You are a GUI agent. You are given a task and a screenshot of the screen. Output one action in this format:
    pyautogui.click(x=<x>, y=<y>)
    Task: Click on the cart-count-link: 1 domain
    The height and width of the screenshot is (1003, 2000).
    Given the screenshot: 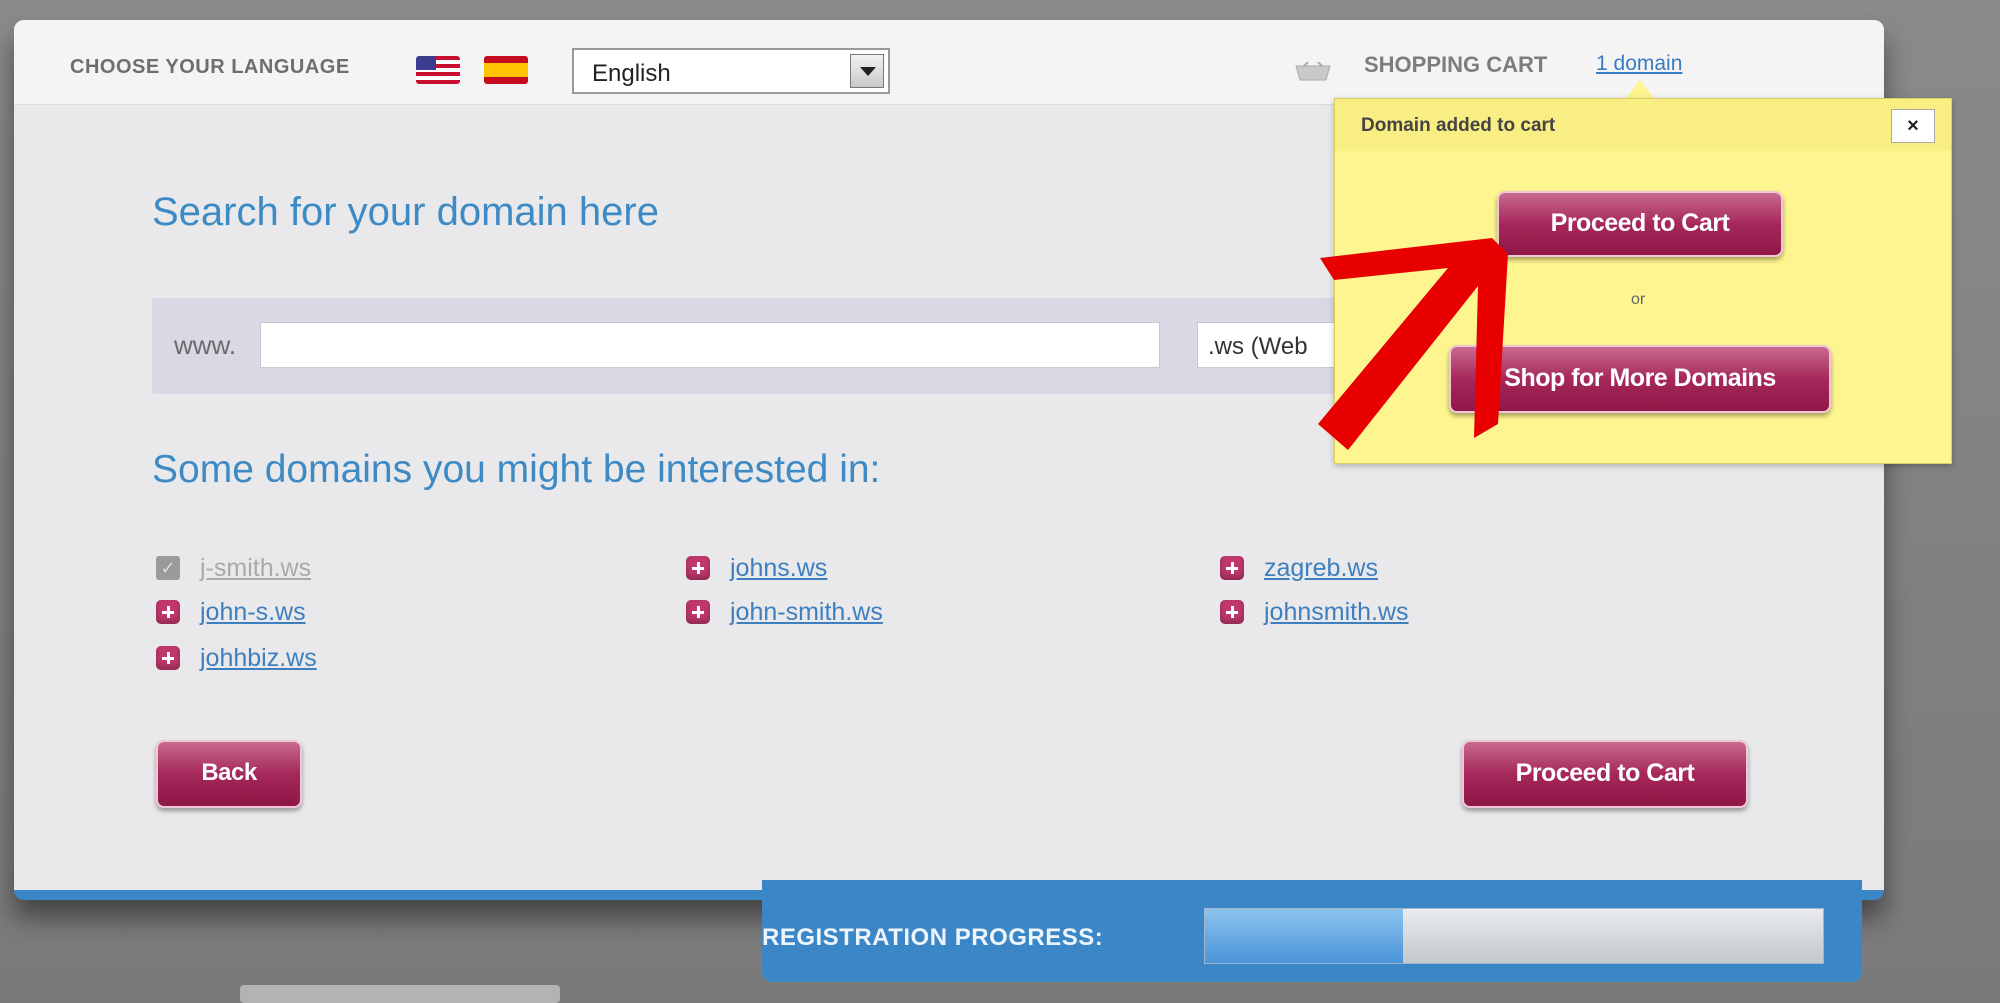 What is the action you would take?
    pyautogui.click(x=1639, y=64)
    